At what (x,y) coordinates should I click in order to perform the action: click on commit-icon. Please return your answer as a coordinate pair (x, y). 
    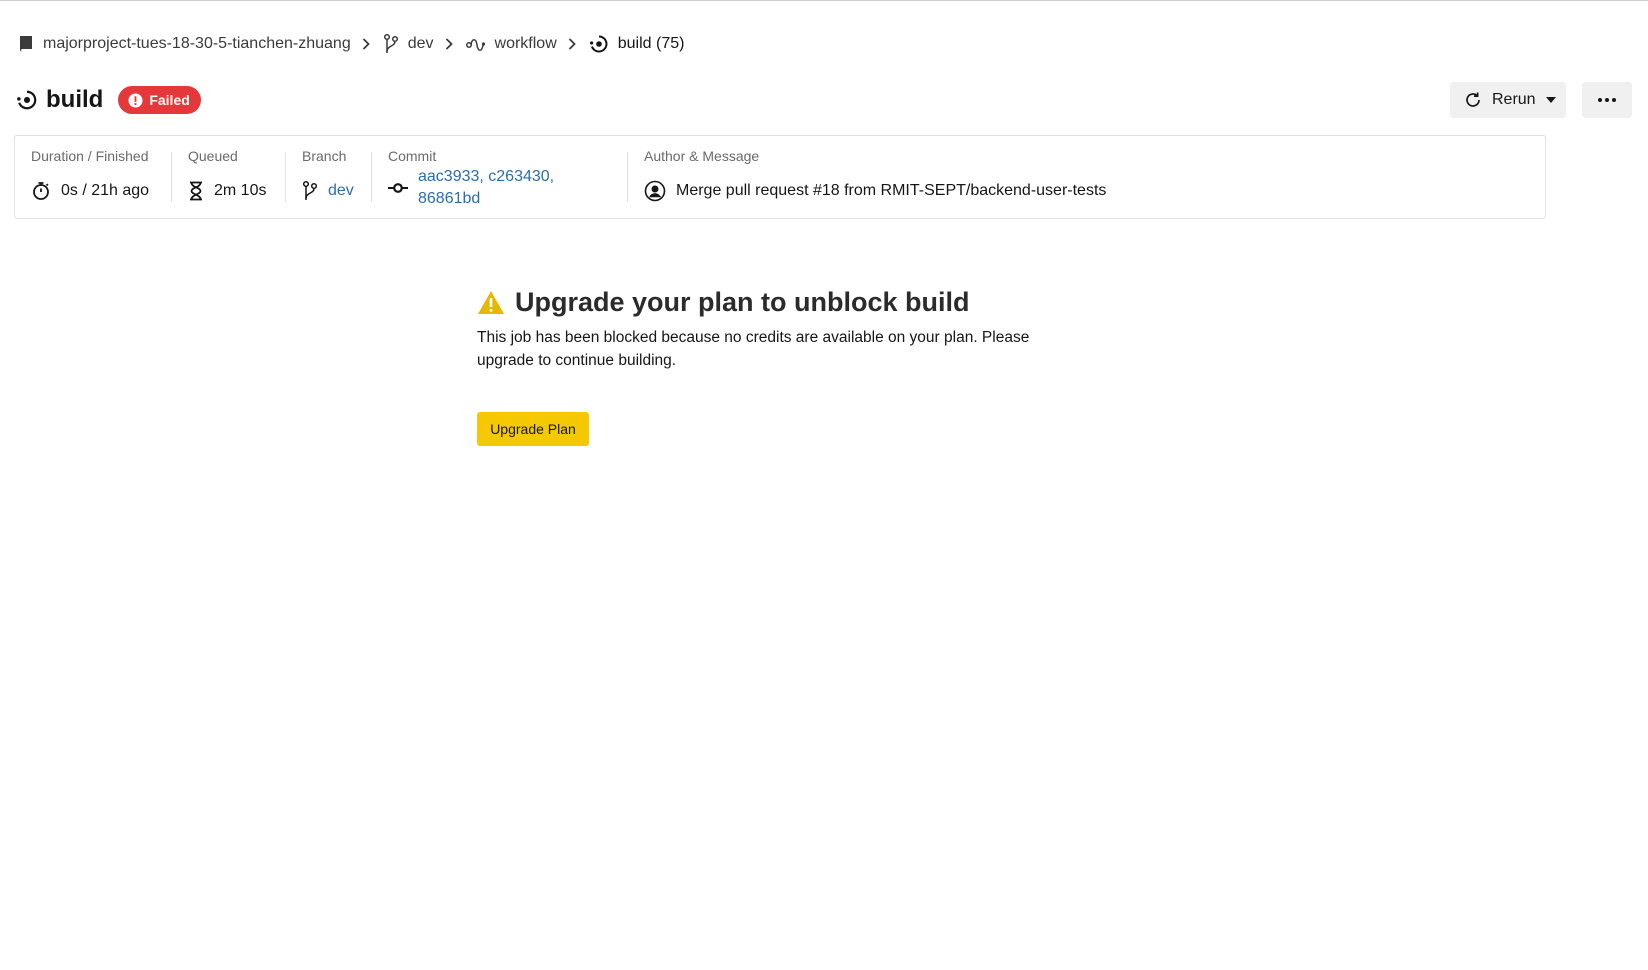
    Looking at the image, I should click on (398, 188).